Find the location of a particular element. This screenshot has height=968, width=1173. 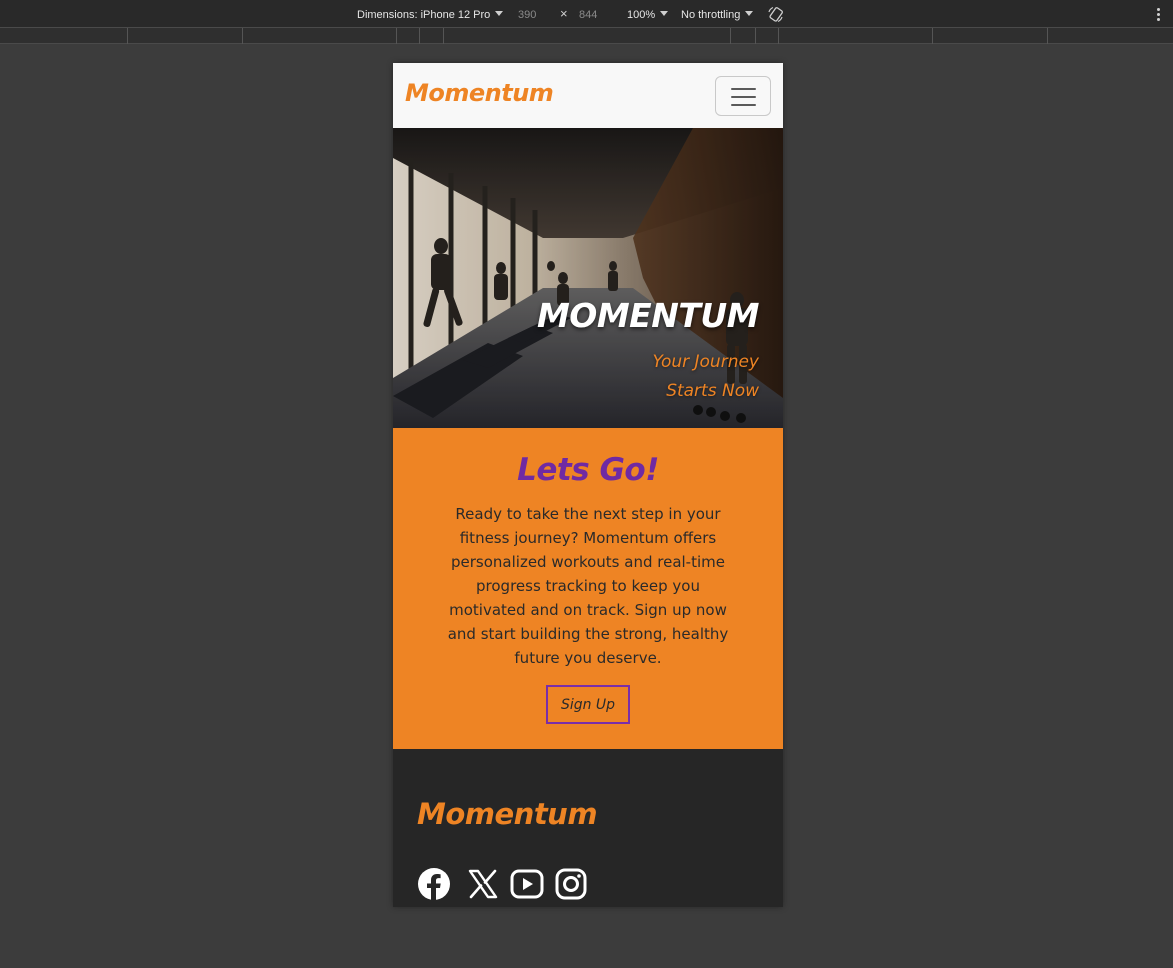

hero-banner: MOMENTUM Your Journey Starts Now is located at coordinates (588, 278).